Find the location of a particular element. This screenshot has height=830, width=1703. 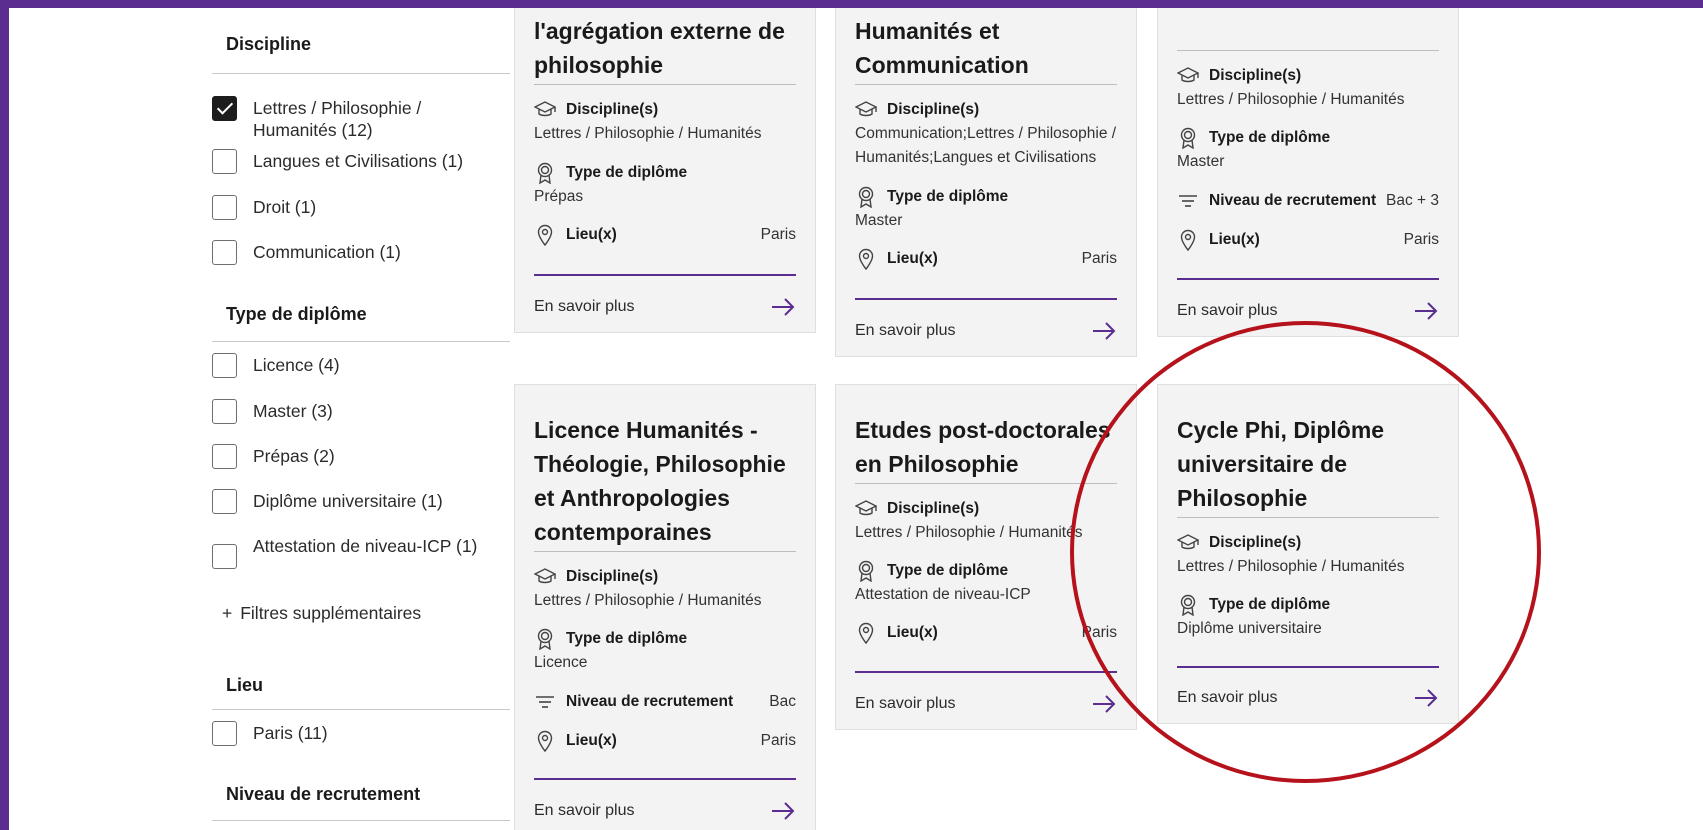

filter-option-label: Diplôme universitaire (1) is located at coordinates (348, 501).